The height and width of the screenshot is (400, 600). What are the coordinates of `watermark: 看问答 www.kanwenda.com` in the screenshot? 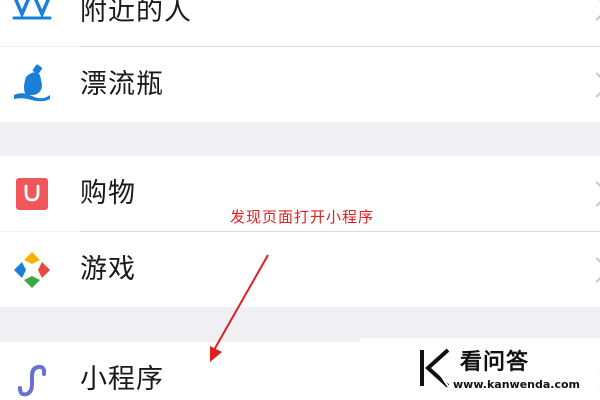 It's located at (480, 369).